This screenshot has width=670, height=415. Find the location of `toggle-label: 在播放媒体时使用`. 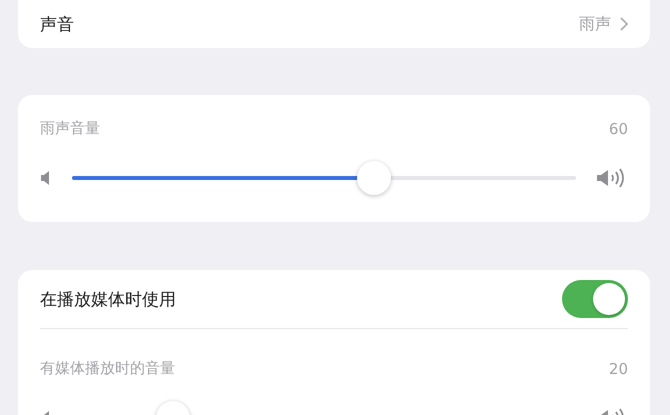

toggle-label: 在播放媒体时使用 is located at coordinates (108, 299).